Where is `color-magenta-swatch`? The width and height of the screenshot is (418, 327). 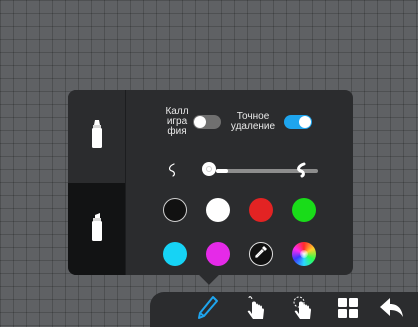 color-magenta-swatch is located at coordinates (218, 254).